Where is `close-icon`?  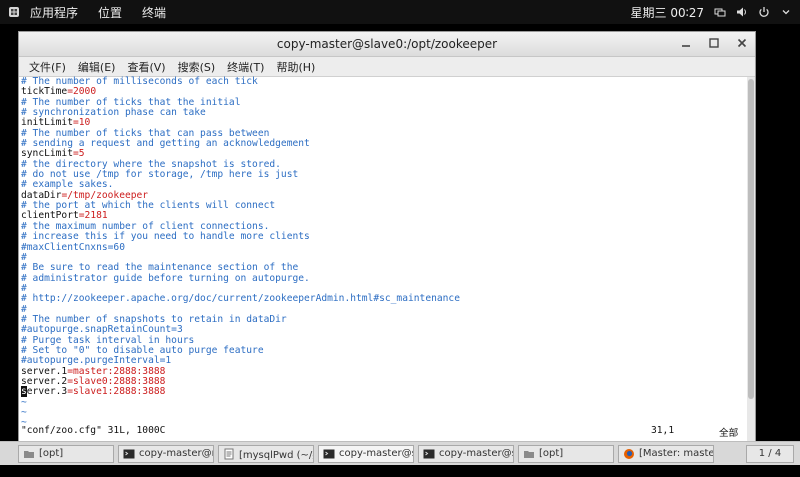 close-icon is located at coordinates (742, 43).